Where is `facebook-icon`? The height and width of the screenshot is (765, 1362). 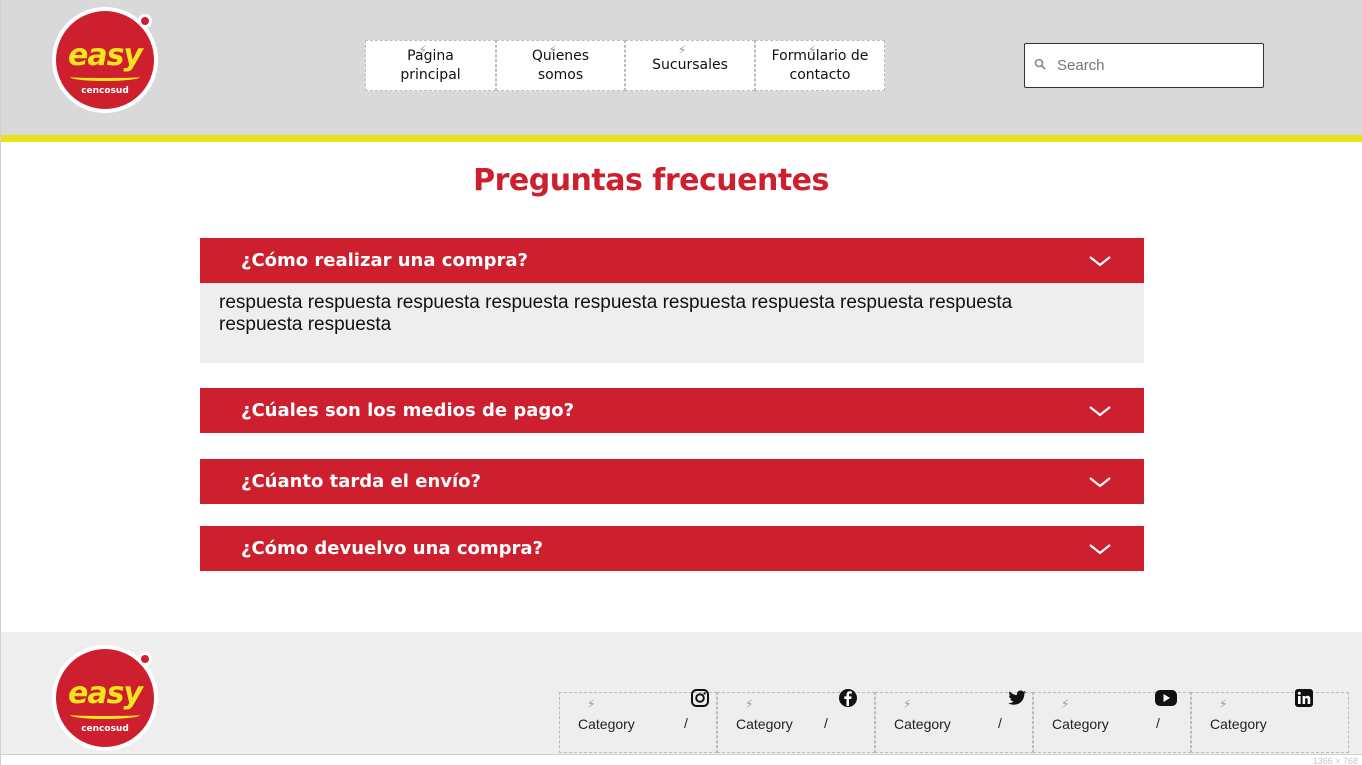
facebook-icon is located at coordinates (848, 698).